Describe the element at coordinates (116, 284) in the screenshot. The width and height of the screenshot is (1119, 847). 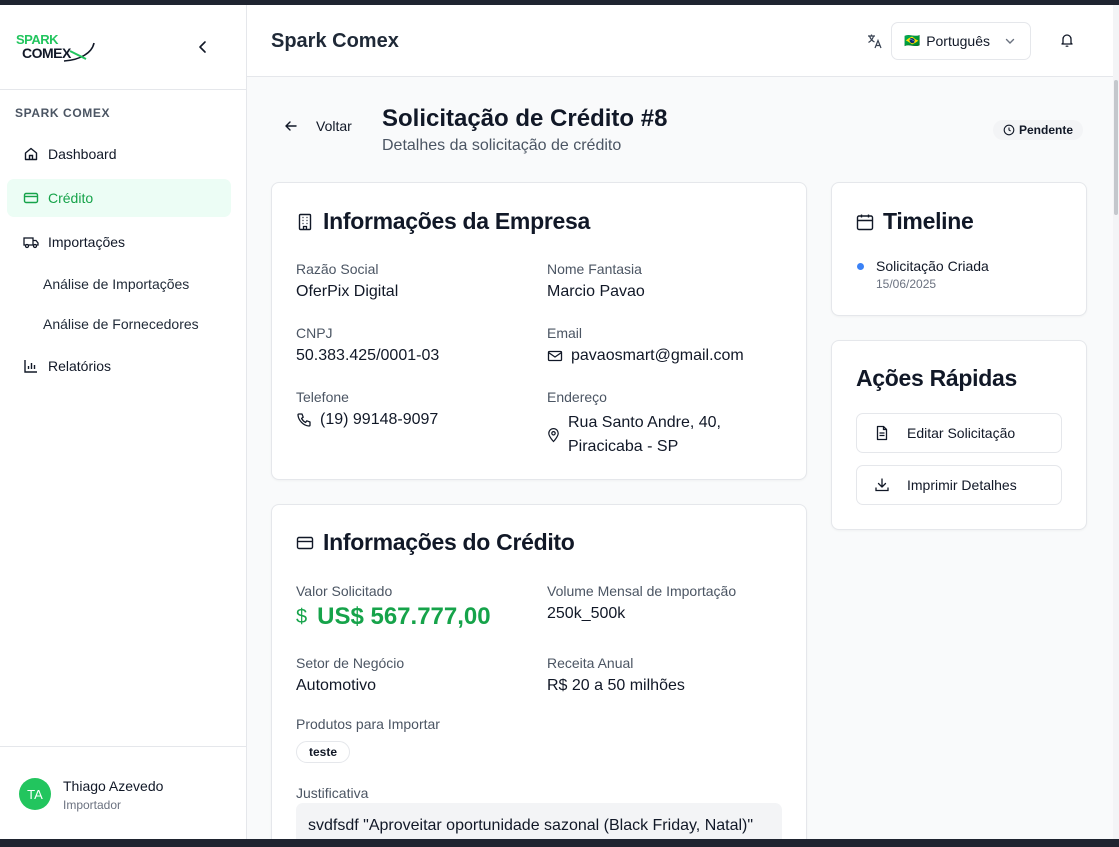
I see `sidebar-subitem-analise-importacoes: Análise de Importações` at that location.